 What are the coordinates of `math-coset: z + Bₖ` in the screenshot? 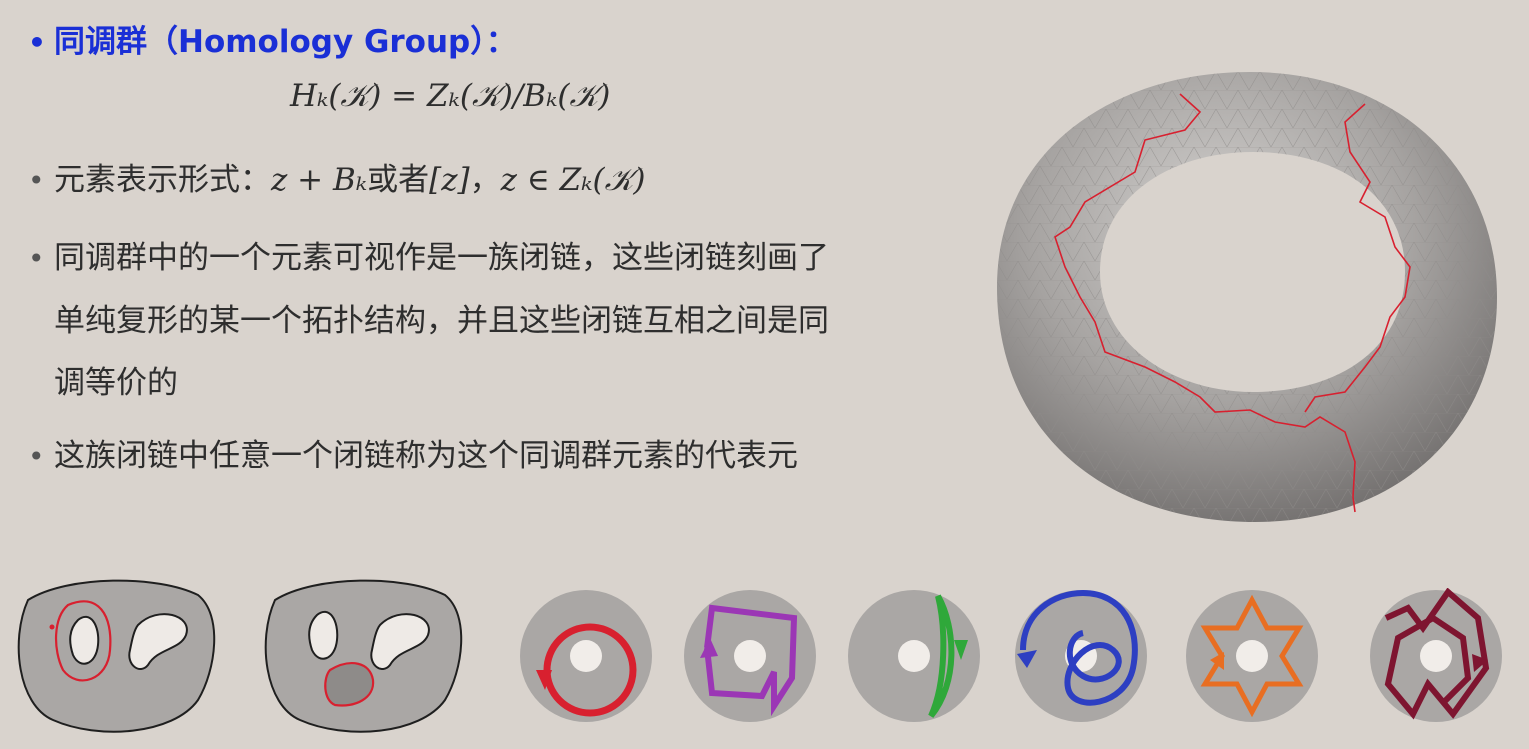 It's located at (319, 180).